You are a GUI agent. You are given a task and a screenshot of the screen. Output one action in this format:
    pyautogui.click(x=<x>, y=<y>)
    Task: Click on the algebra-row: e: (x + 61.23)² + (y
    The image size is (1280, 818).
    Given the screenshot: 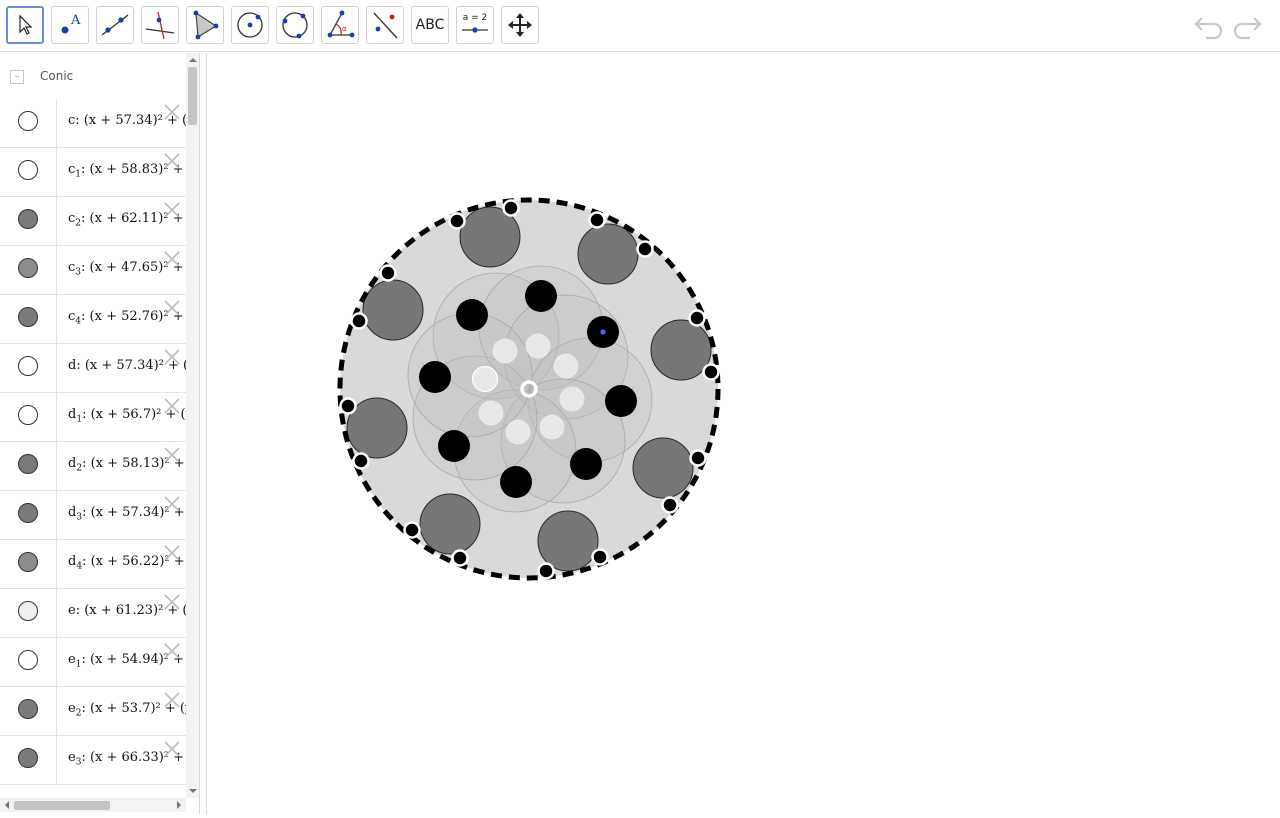 What is the action you would take?
    pyautogui.click(x=93, y=613)
    